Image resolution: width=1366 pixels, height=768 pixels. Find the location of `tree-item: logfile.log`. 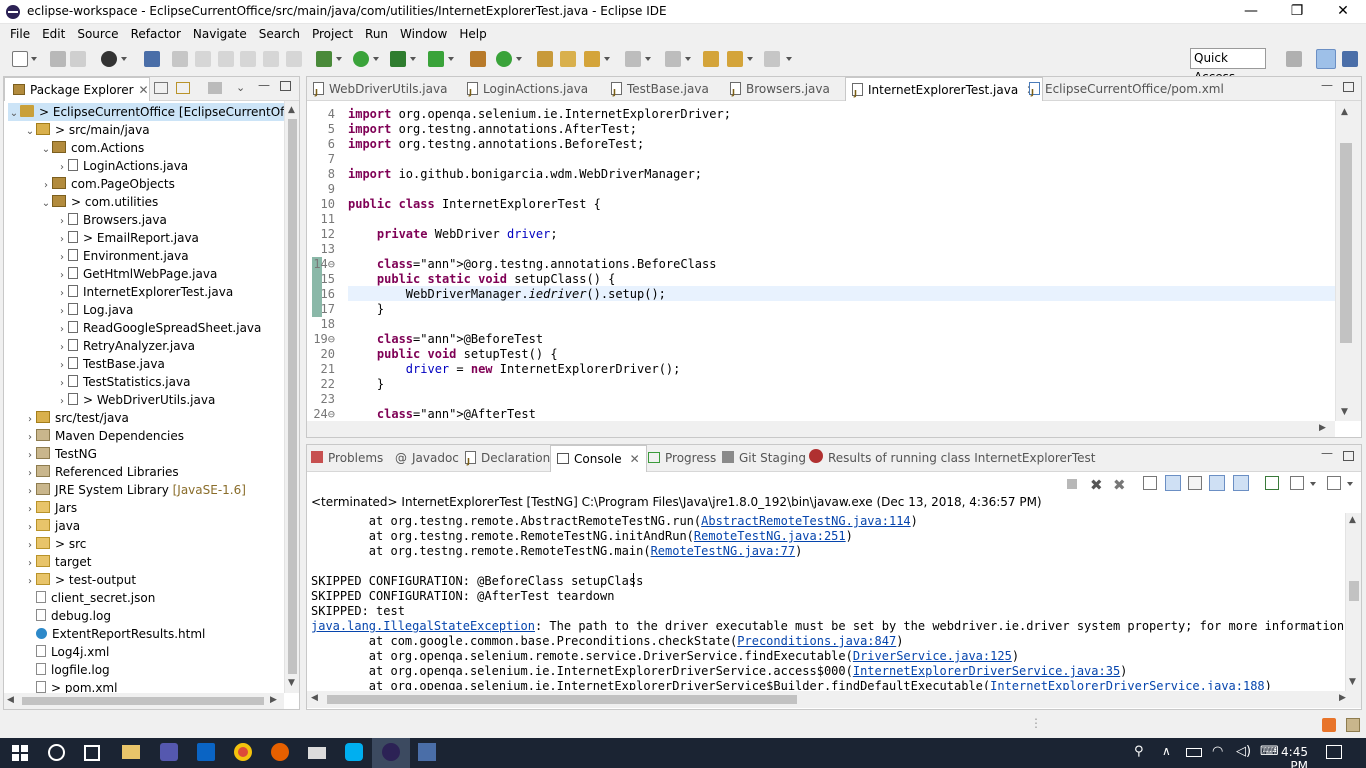

tree-item: logfile.log is located at coordinates (67, 670).